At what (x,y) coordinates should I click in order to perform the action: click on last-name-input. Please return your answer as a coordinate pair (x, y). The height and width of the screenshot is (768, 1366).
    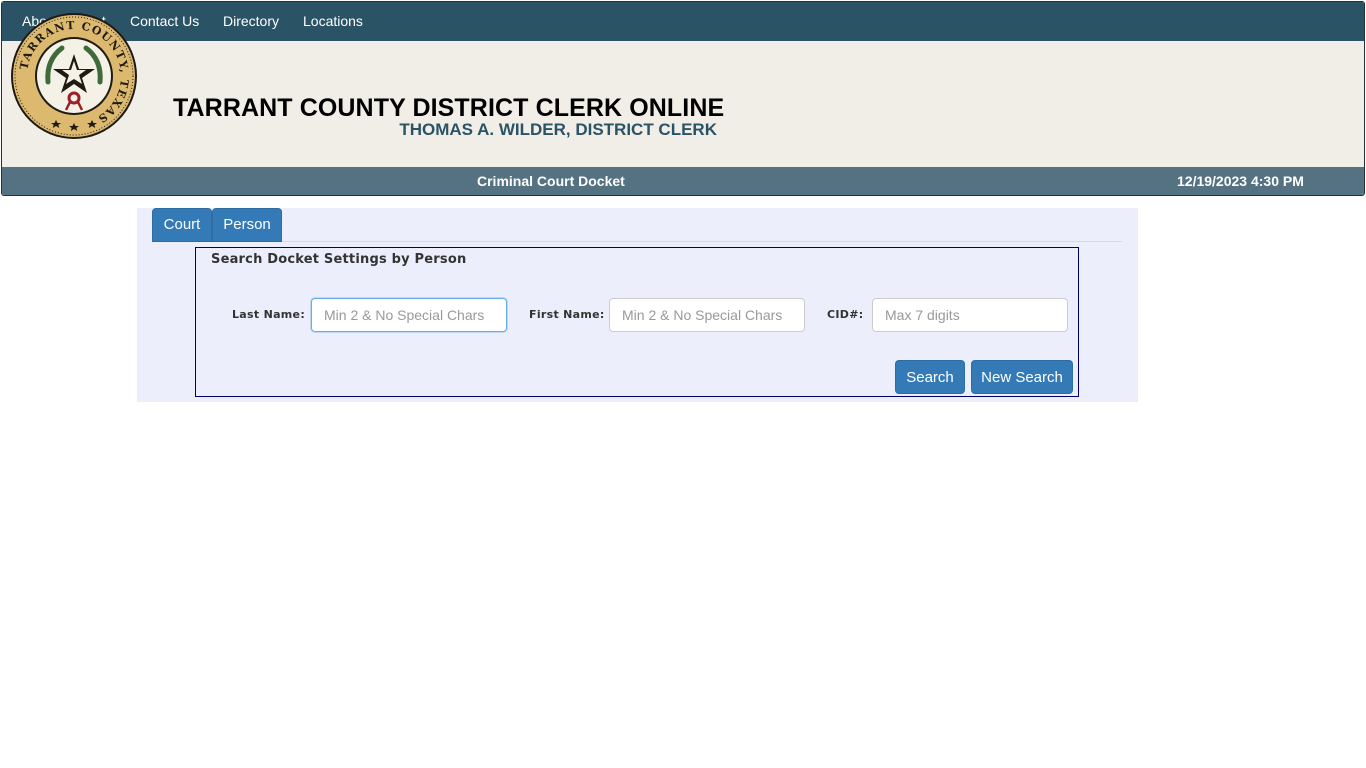
    Looking at the image, I should click on (409, 315).